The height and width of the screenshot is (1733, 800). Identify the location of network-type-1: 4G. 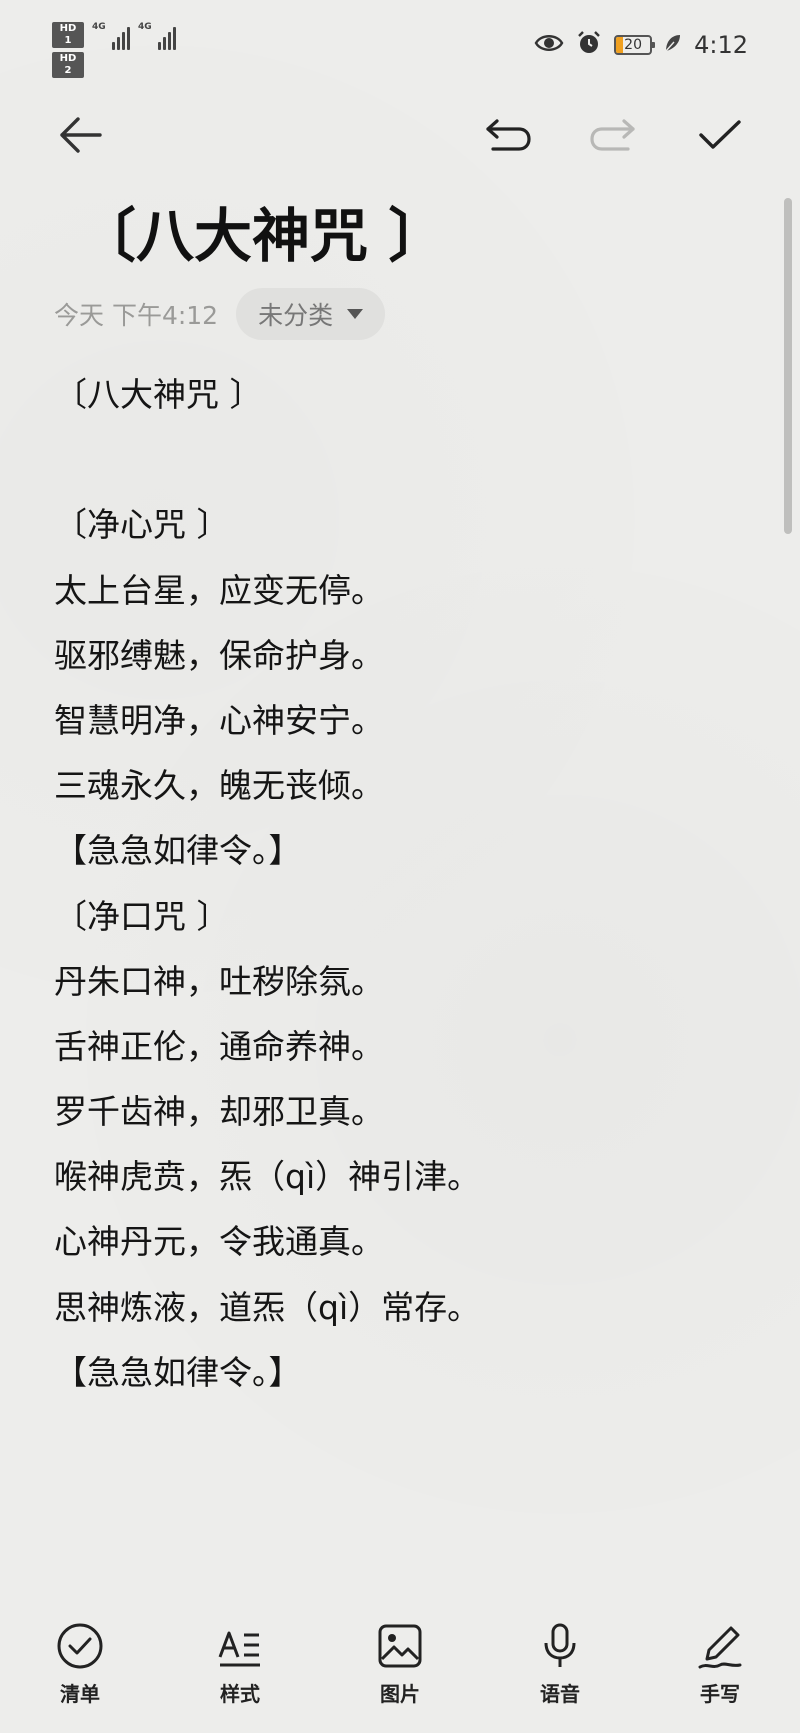
(99, 27).